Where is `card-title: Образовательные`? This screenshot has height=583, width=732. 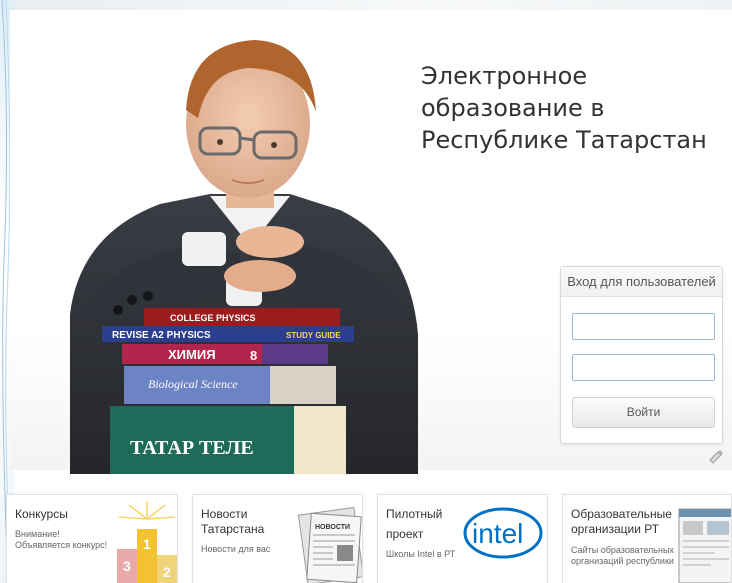
card-title: Образовательные is located at coordinates (621, 514).